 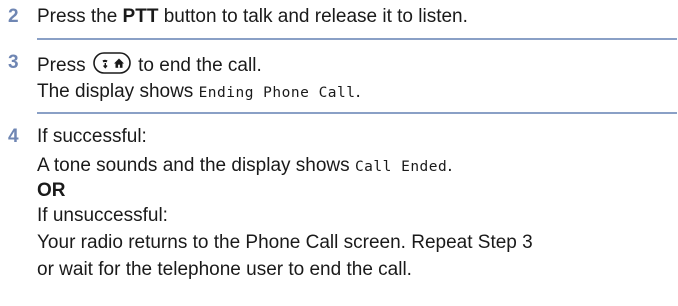 I want to click on success-prefix: A tone sounds and the display shows, so click(x=196, y=165).